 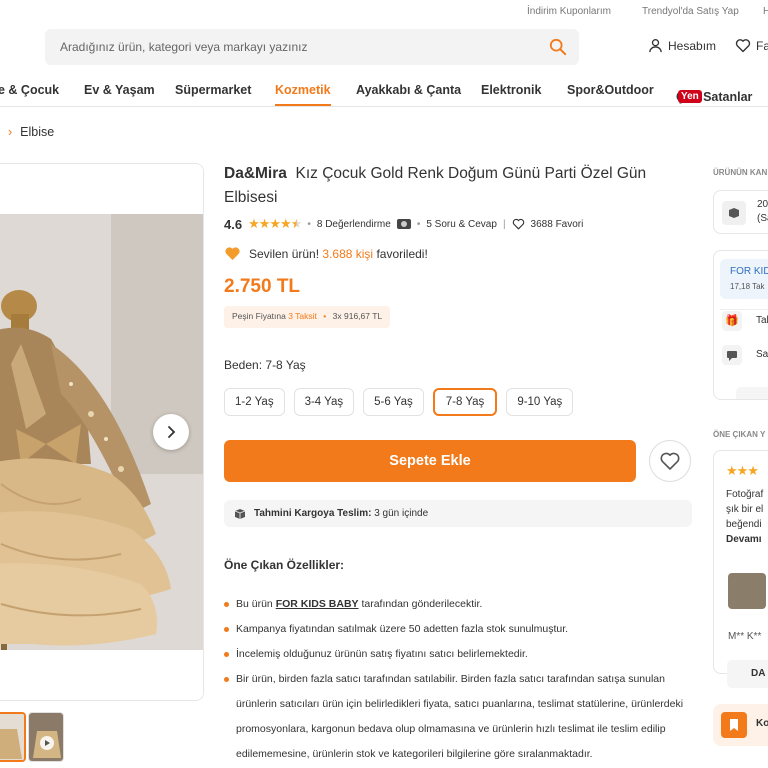 I want to click on seller-name: FOR KID, so click(x=749, y=271).